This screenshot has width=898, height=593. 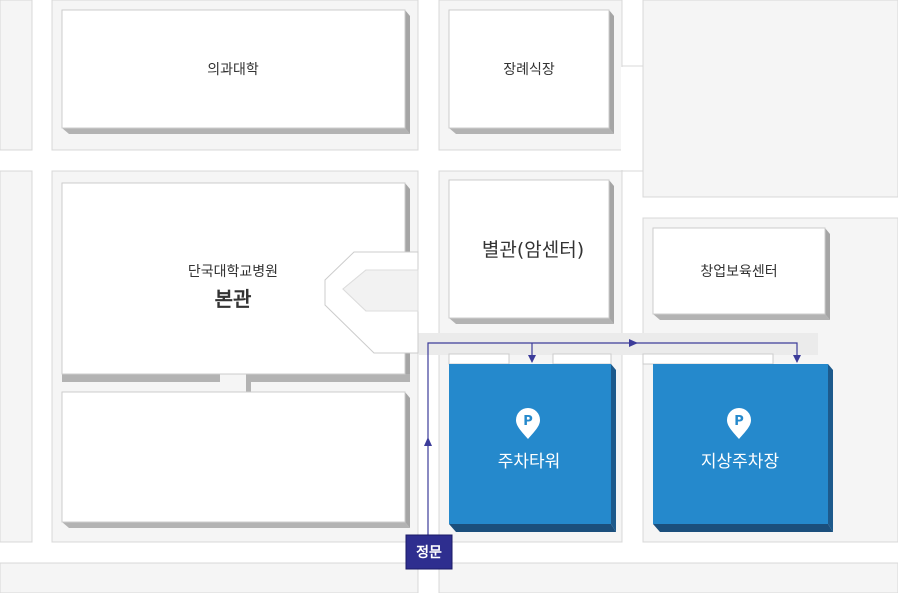 I want to click on road-notch, so click(x=632, y=118).